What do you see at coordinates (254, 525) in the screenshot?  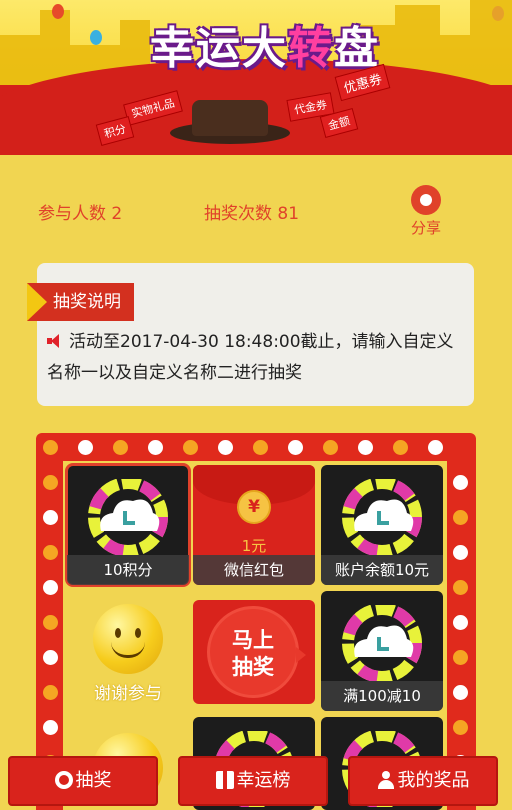 I see `prize-cell: ¥ 1元 微信红包` at bounding box center [254, 525].